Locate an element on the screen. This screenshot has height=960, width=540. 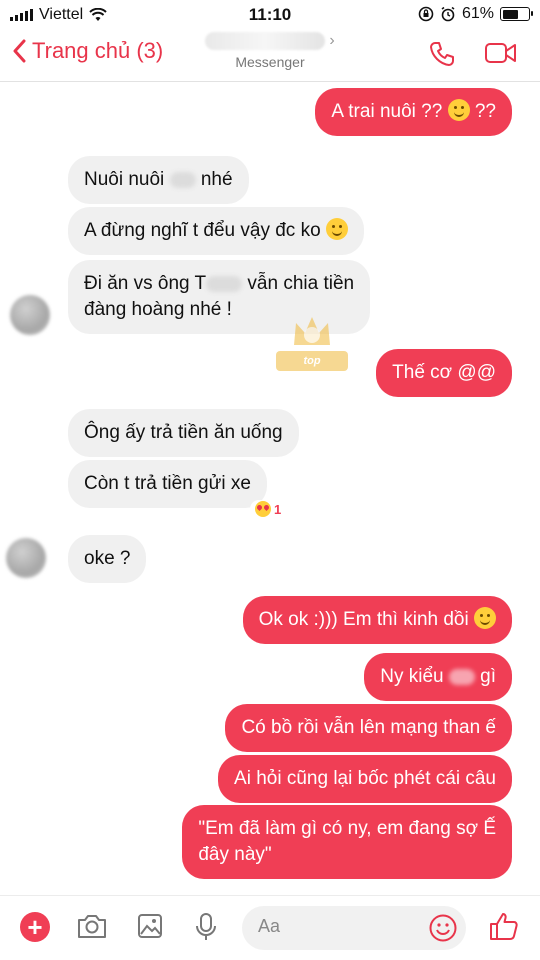
message-text: Nuôi nuôi is located at coordinates (127, 179).